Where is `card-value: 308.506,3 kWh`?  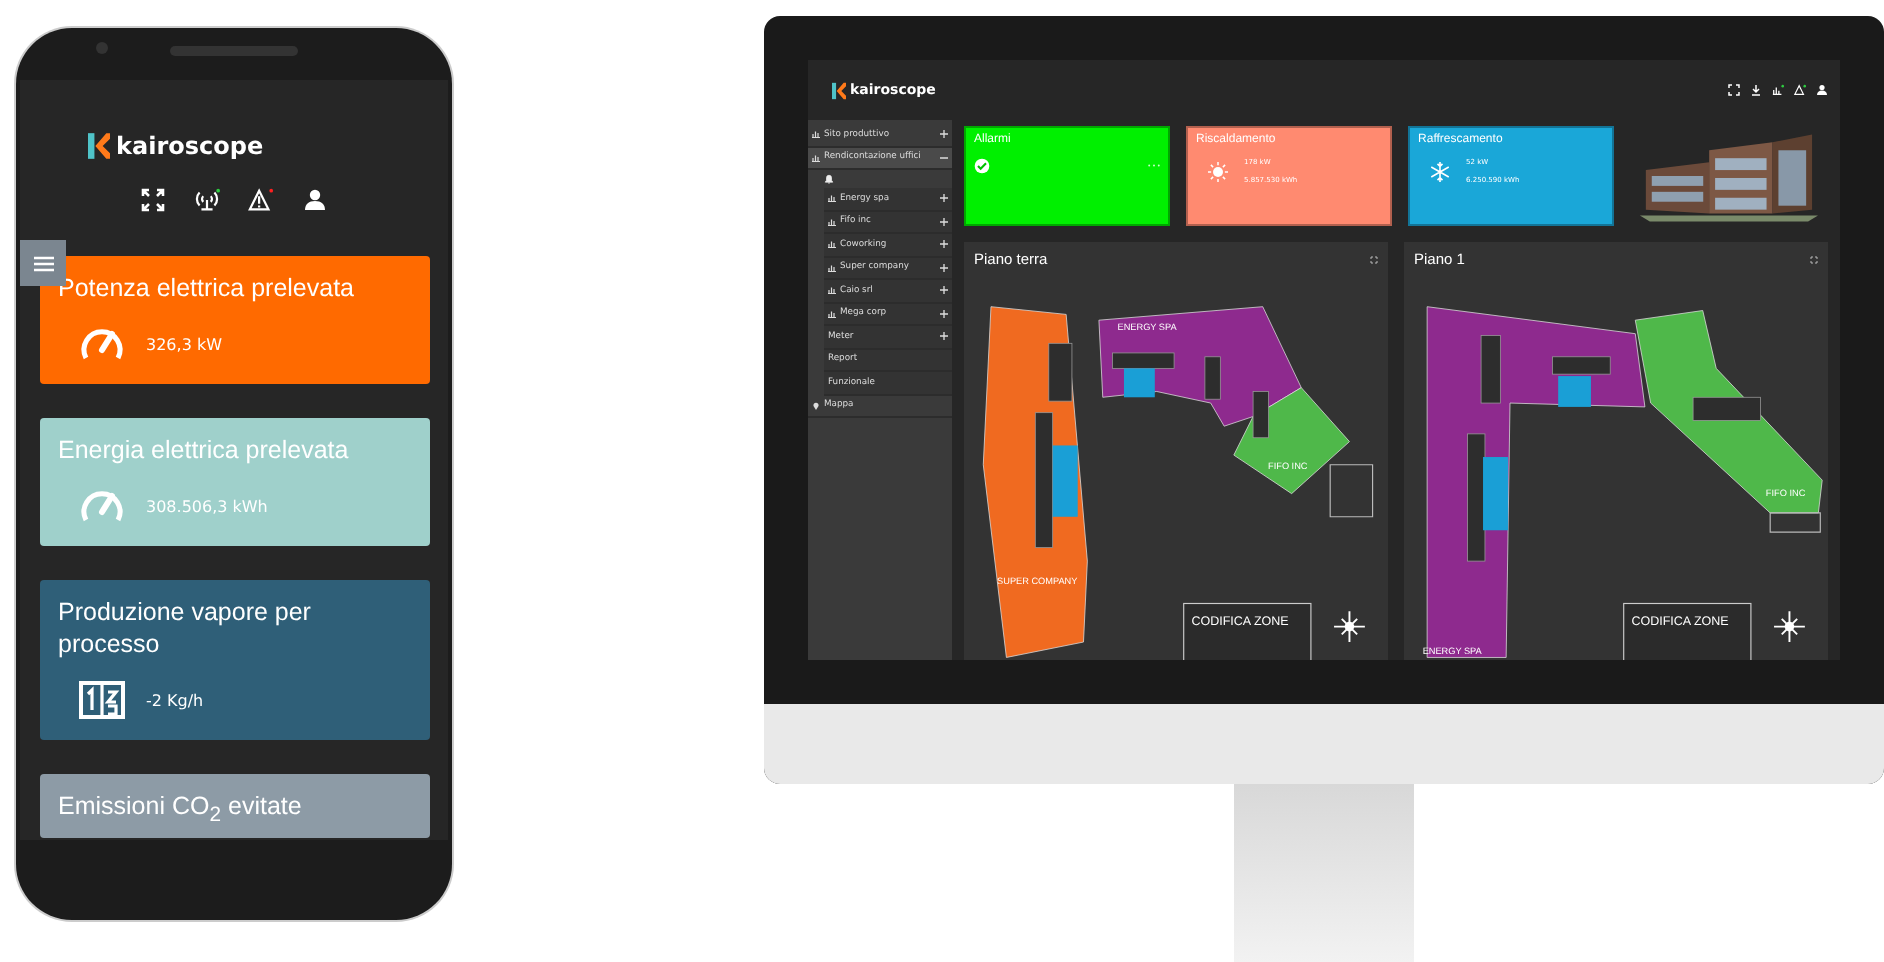
card-value: 308.506,3 kWh is located at coordinates (207, 506).